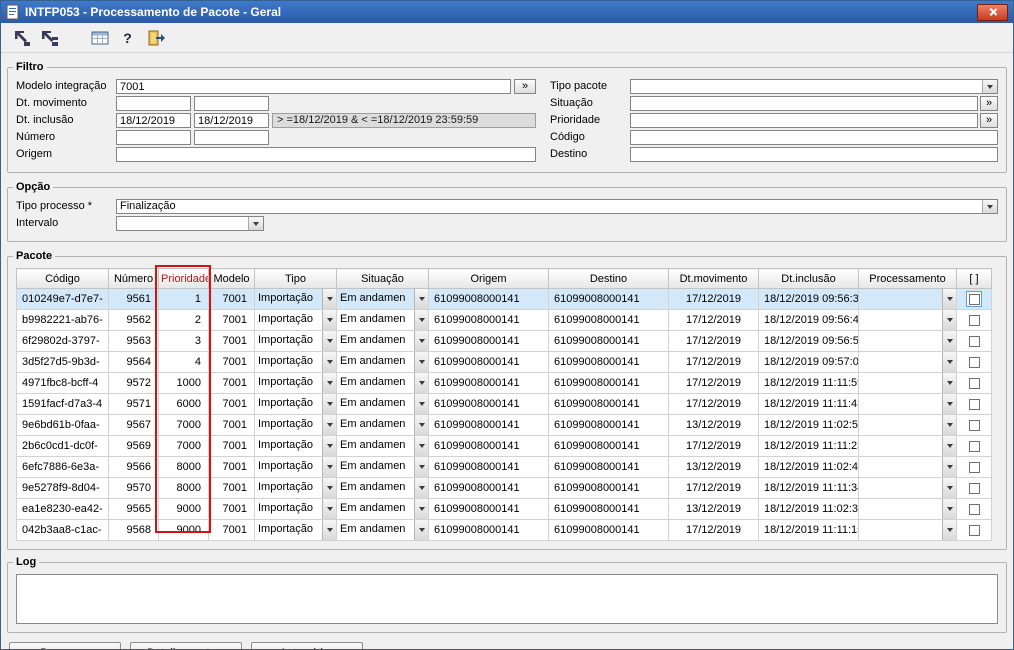 This screenshot has width=1014, height=650. Describe the element at coordinates (808, 383) in the screenshot. I see `cell-dt-inclusao: 18/12/2019 11:11:59` at that location.